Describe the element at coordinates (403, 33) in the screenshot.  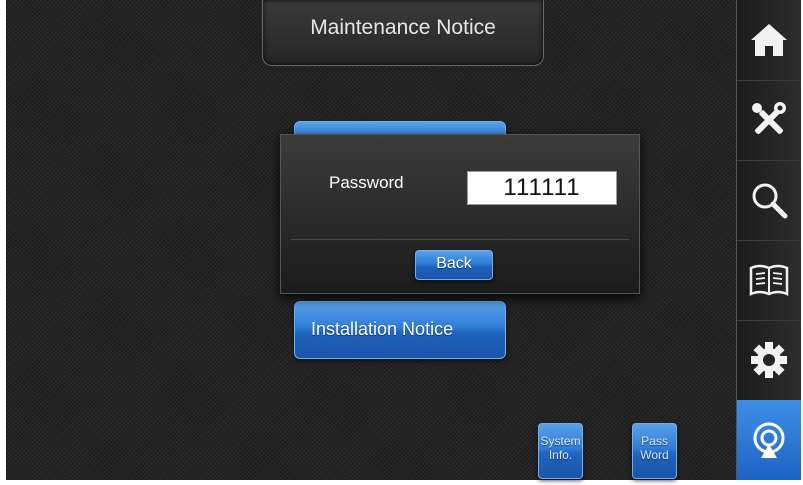
I see `page-title: Maintenance Notice` at that location.